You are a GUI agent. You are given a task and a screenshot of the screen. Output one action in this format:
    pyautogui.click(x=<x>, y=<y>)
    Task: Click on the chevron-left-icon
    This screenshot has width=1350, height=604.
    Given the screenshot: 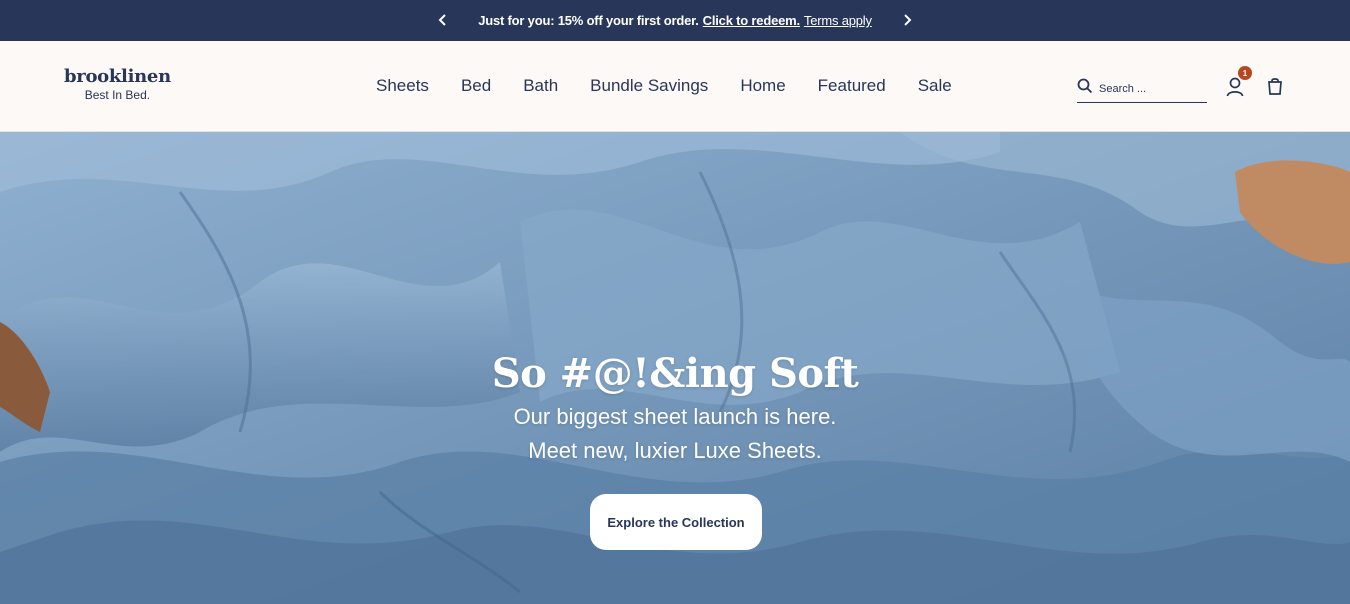 What is the action you would take?
    pyautogui.click(x=443, y=20)
    